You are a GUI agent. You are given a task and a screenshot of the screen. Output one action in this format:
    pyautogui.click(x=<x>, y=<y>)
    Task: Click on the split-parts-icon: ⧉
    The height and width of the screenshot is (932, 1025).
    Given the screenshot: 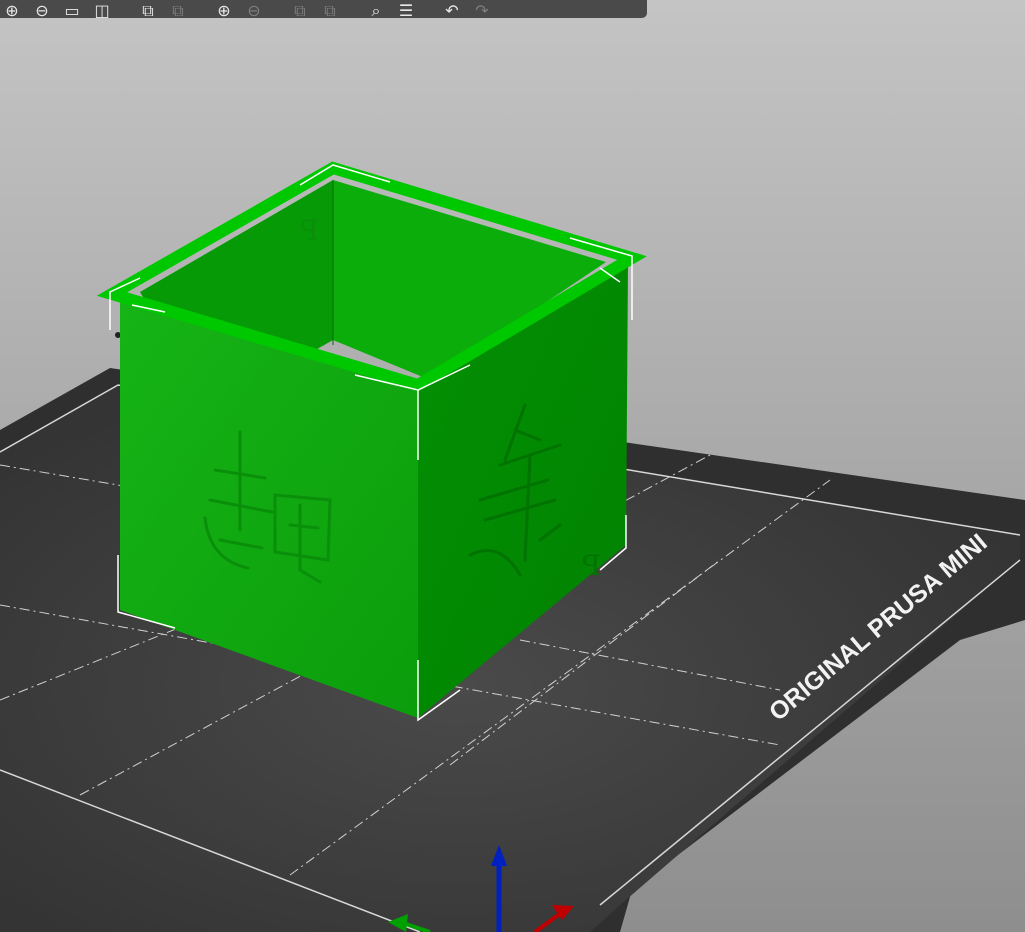 What is the action you would take?
    pyautogui.click(x=330, y=9)
    